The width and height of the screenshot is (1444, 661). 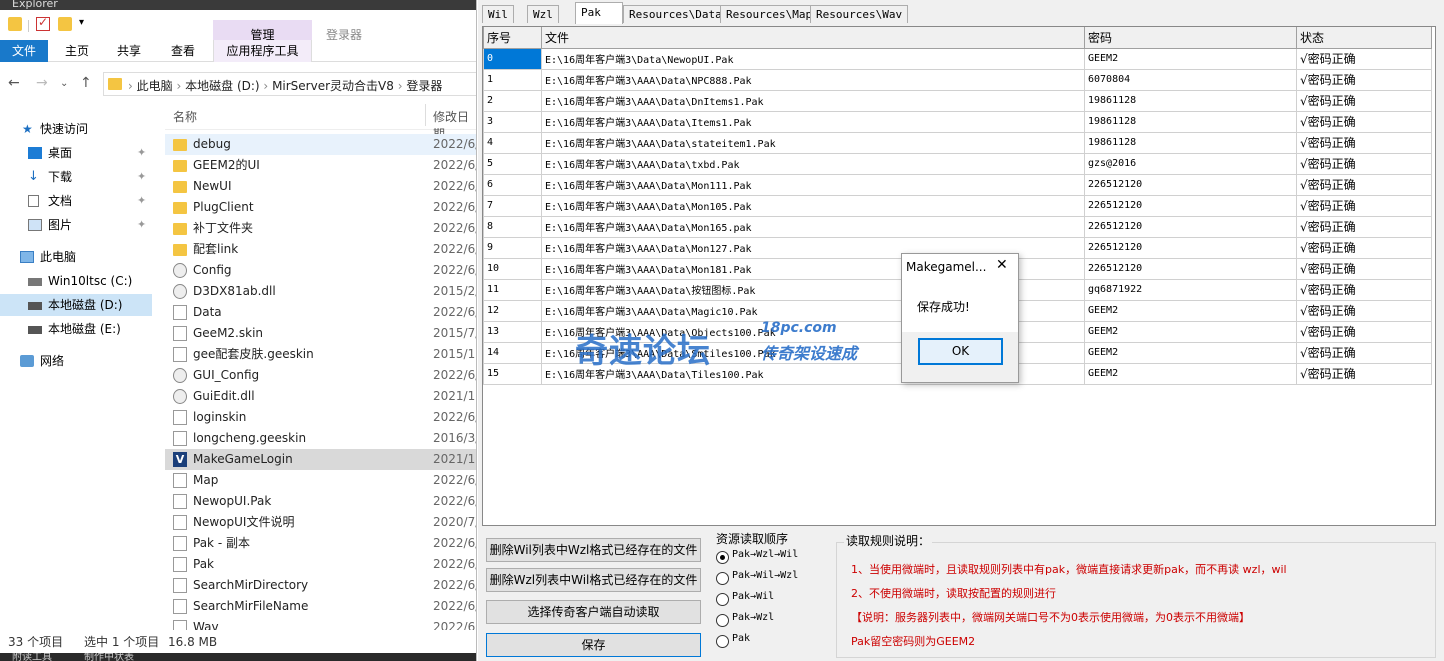 I want to click on list-item: debug 2022/6/, so click(x=320, y=144).